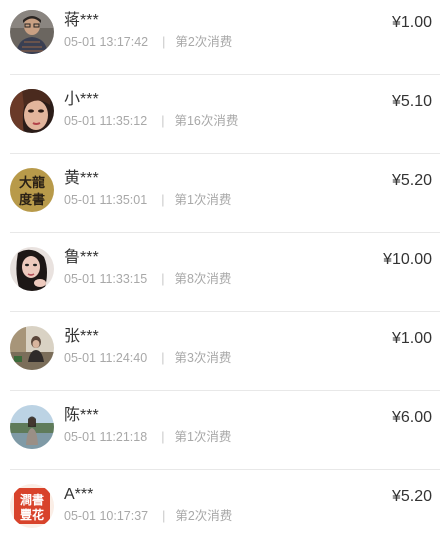 The image size is (440, 549). I want to click on record-meta: 05-01 13:17:42 | 第2次消费, so click(148, 42).